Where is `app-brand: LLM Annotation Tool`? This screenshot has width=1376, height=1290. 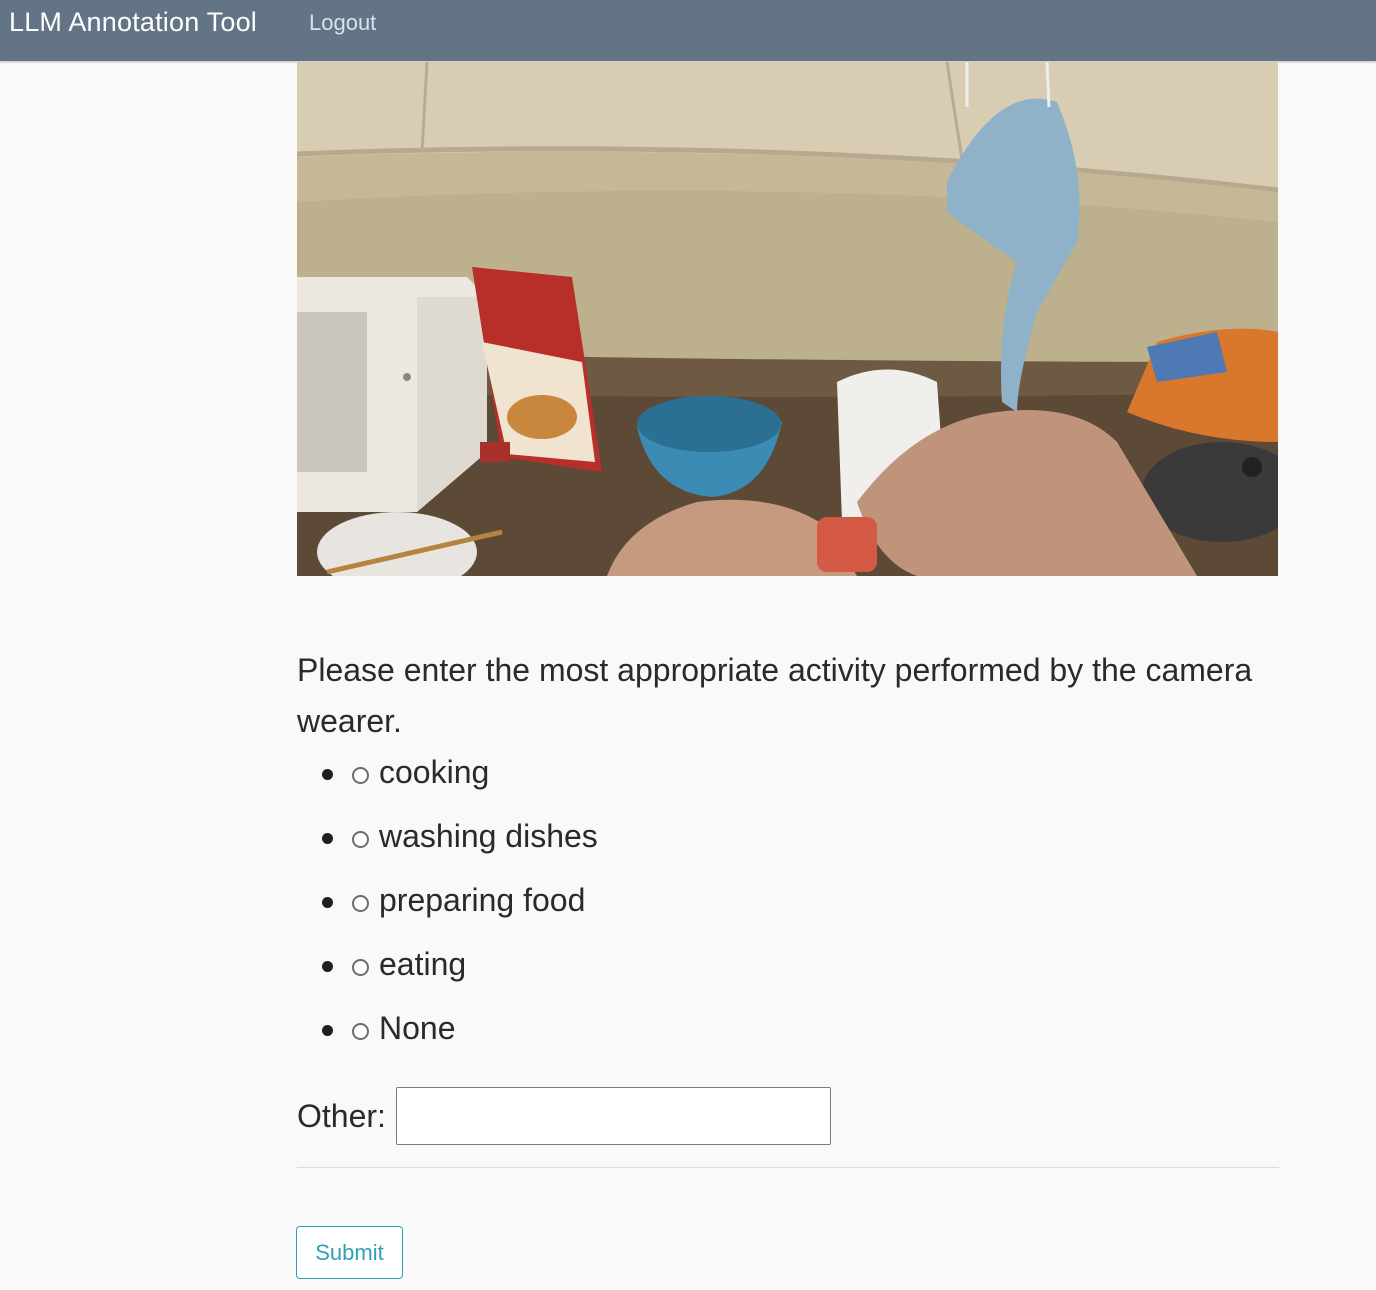
app-brand: LLM Annotation Tool is located at coordinates (133, 22).